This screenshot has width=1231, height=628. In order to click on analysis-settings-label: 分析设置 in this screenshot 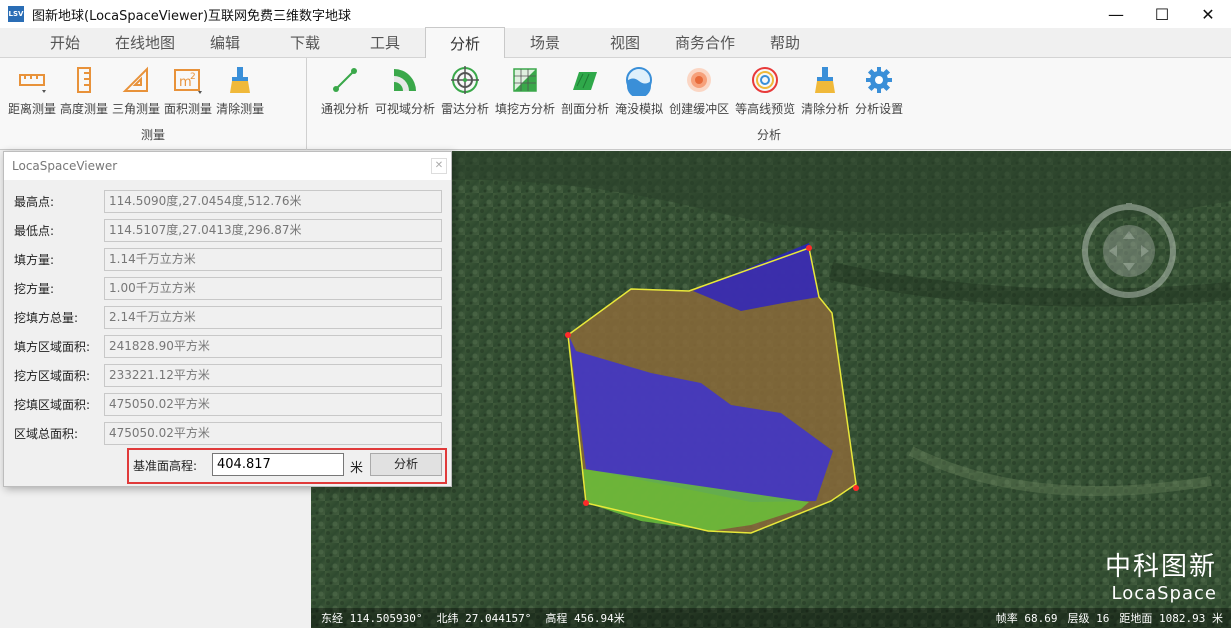, I will do `click(879, 109)`.